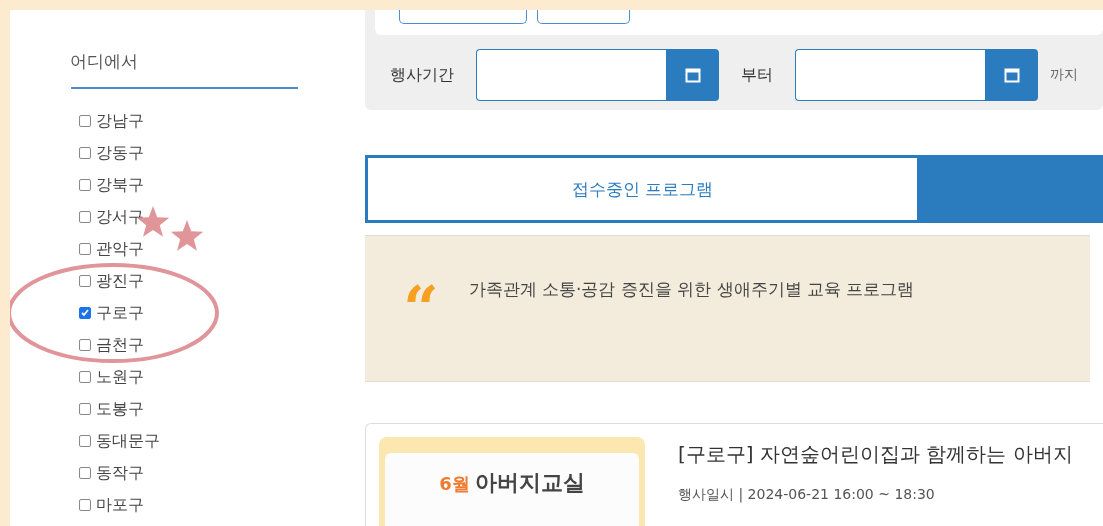 The width and height of the screenshot is (1103, 526). What do you see at coordinates (128, 441) in the screenshot?
I see `checkbox-label: 동대문구` at bounding box center [128, 441].